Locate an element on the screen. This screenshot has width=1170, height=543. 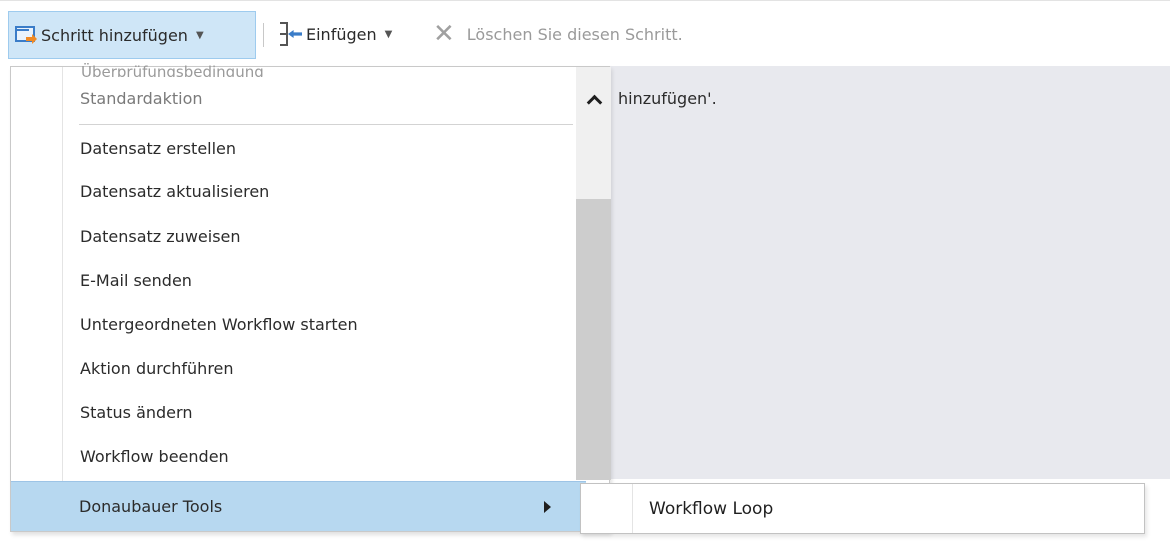
close-icon: ✕ is located at coordinates (444, 34).